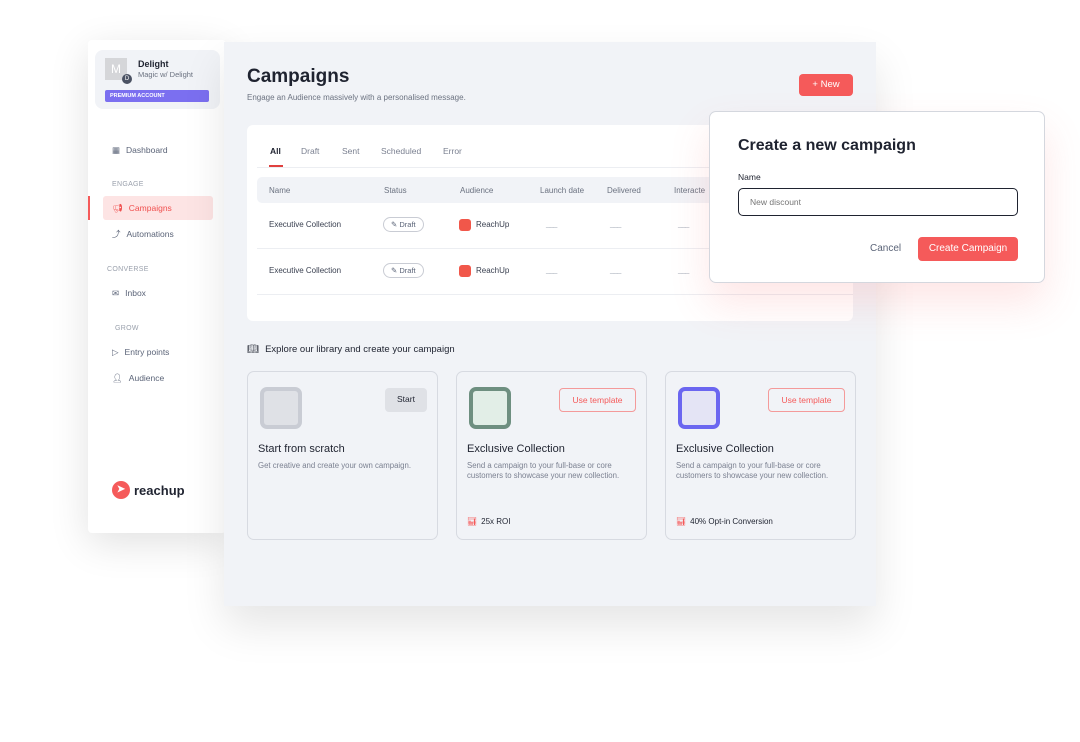  I want to click on new-campaign-button: + New, so click(826, 85).